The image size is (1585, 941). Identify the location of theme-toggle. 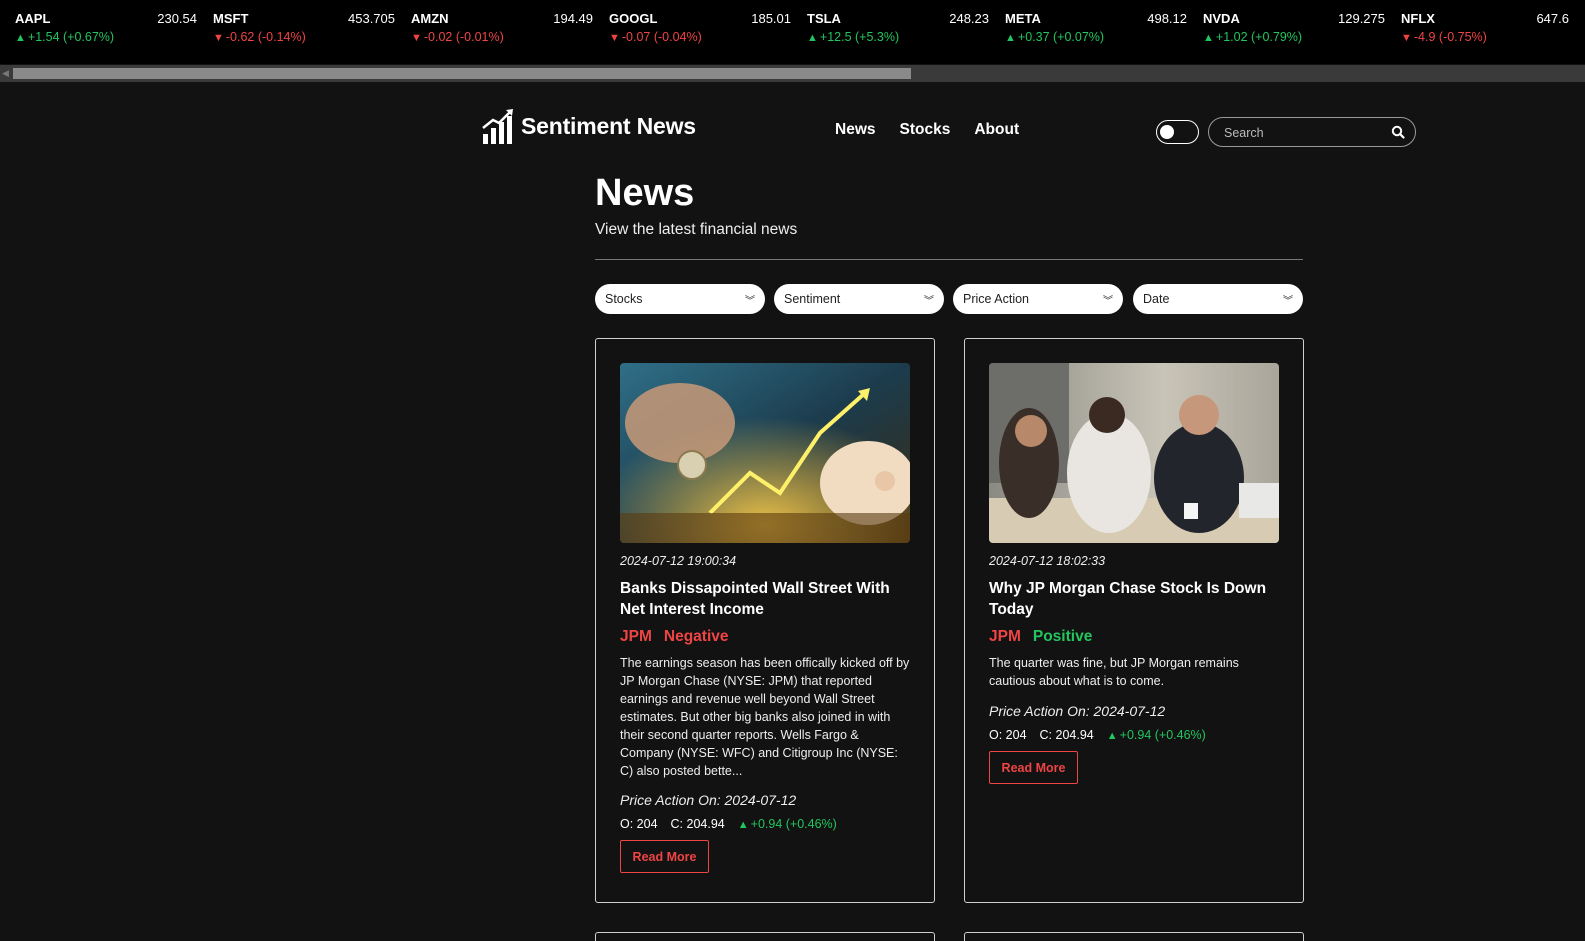
(1177, 132).